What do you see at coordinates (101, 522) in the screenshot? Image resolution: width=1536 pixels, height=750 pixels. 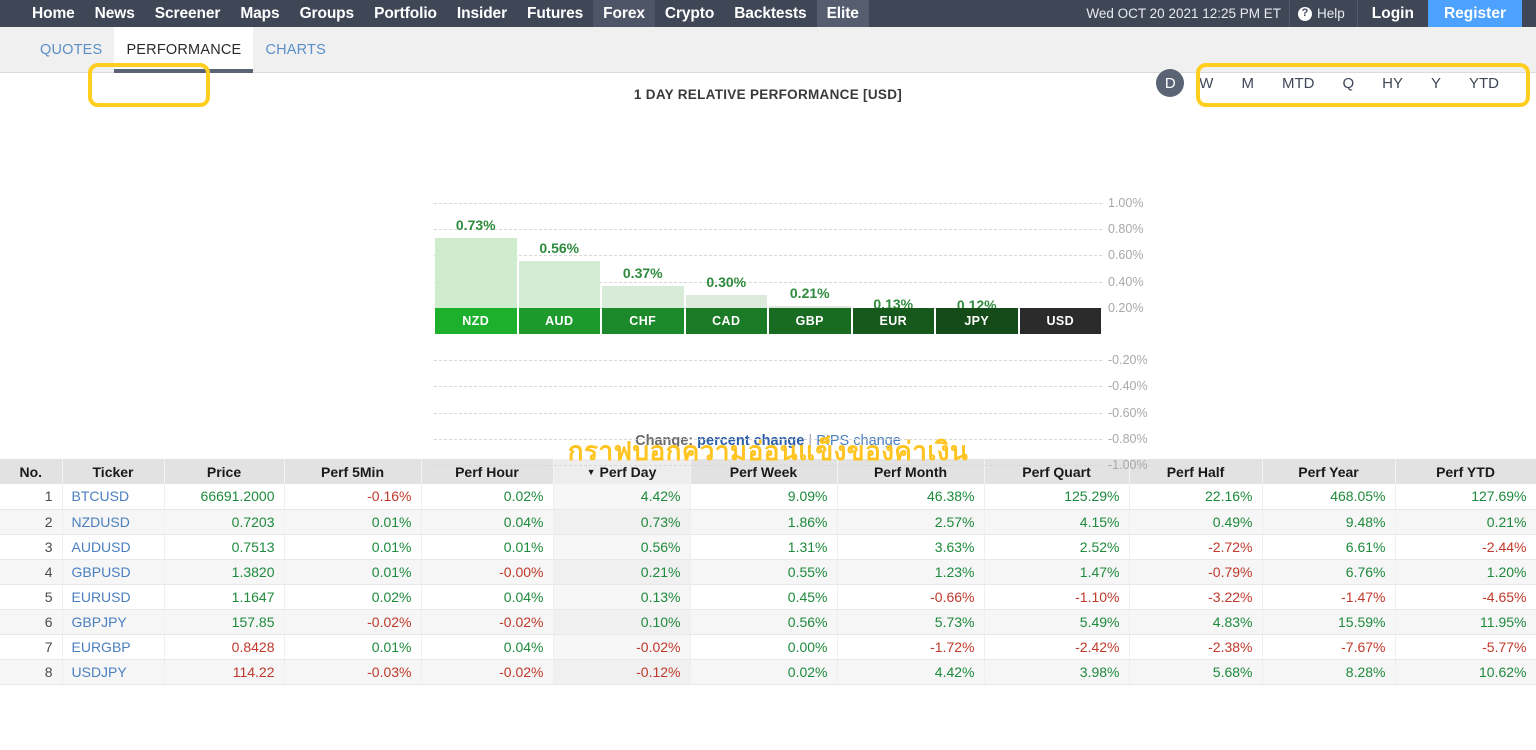 I see `ticker-link: NZDUSD` at bounding box center [101, 522].